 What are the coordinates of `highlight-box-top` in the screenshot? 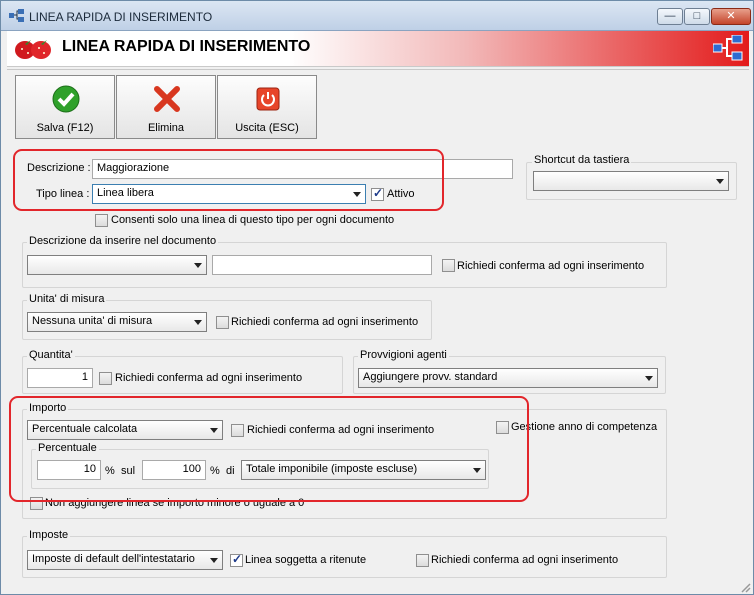 It's located at (228, 180).